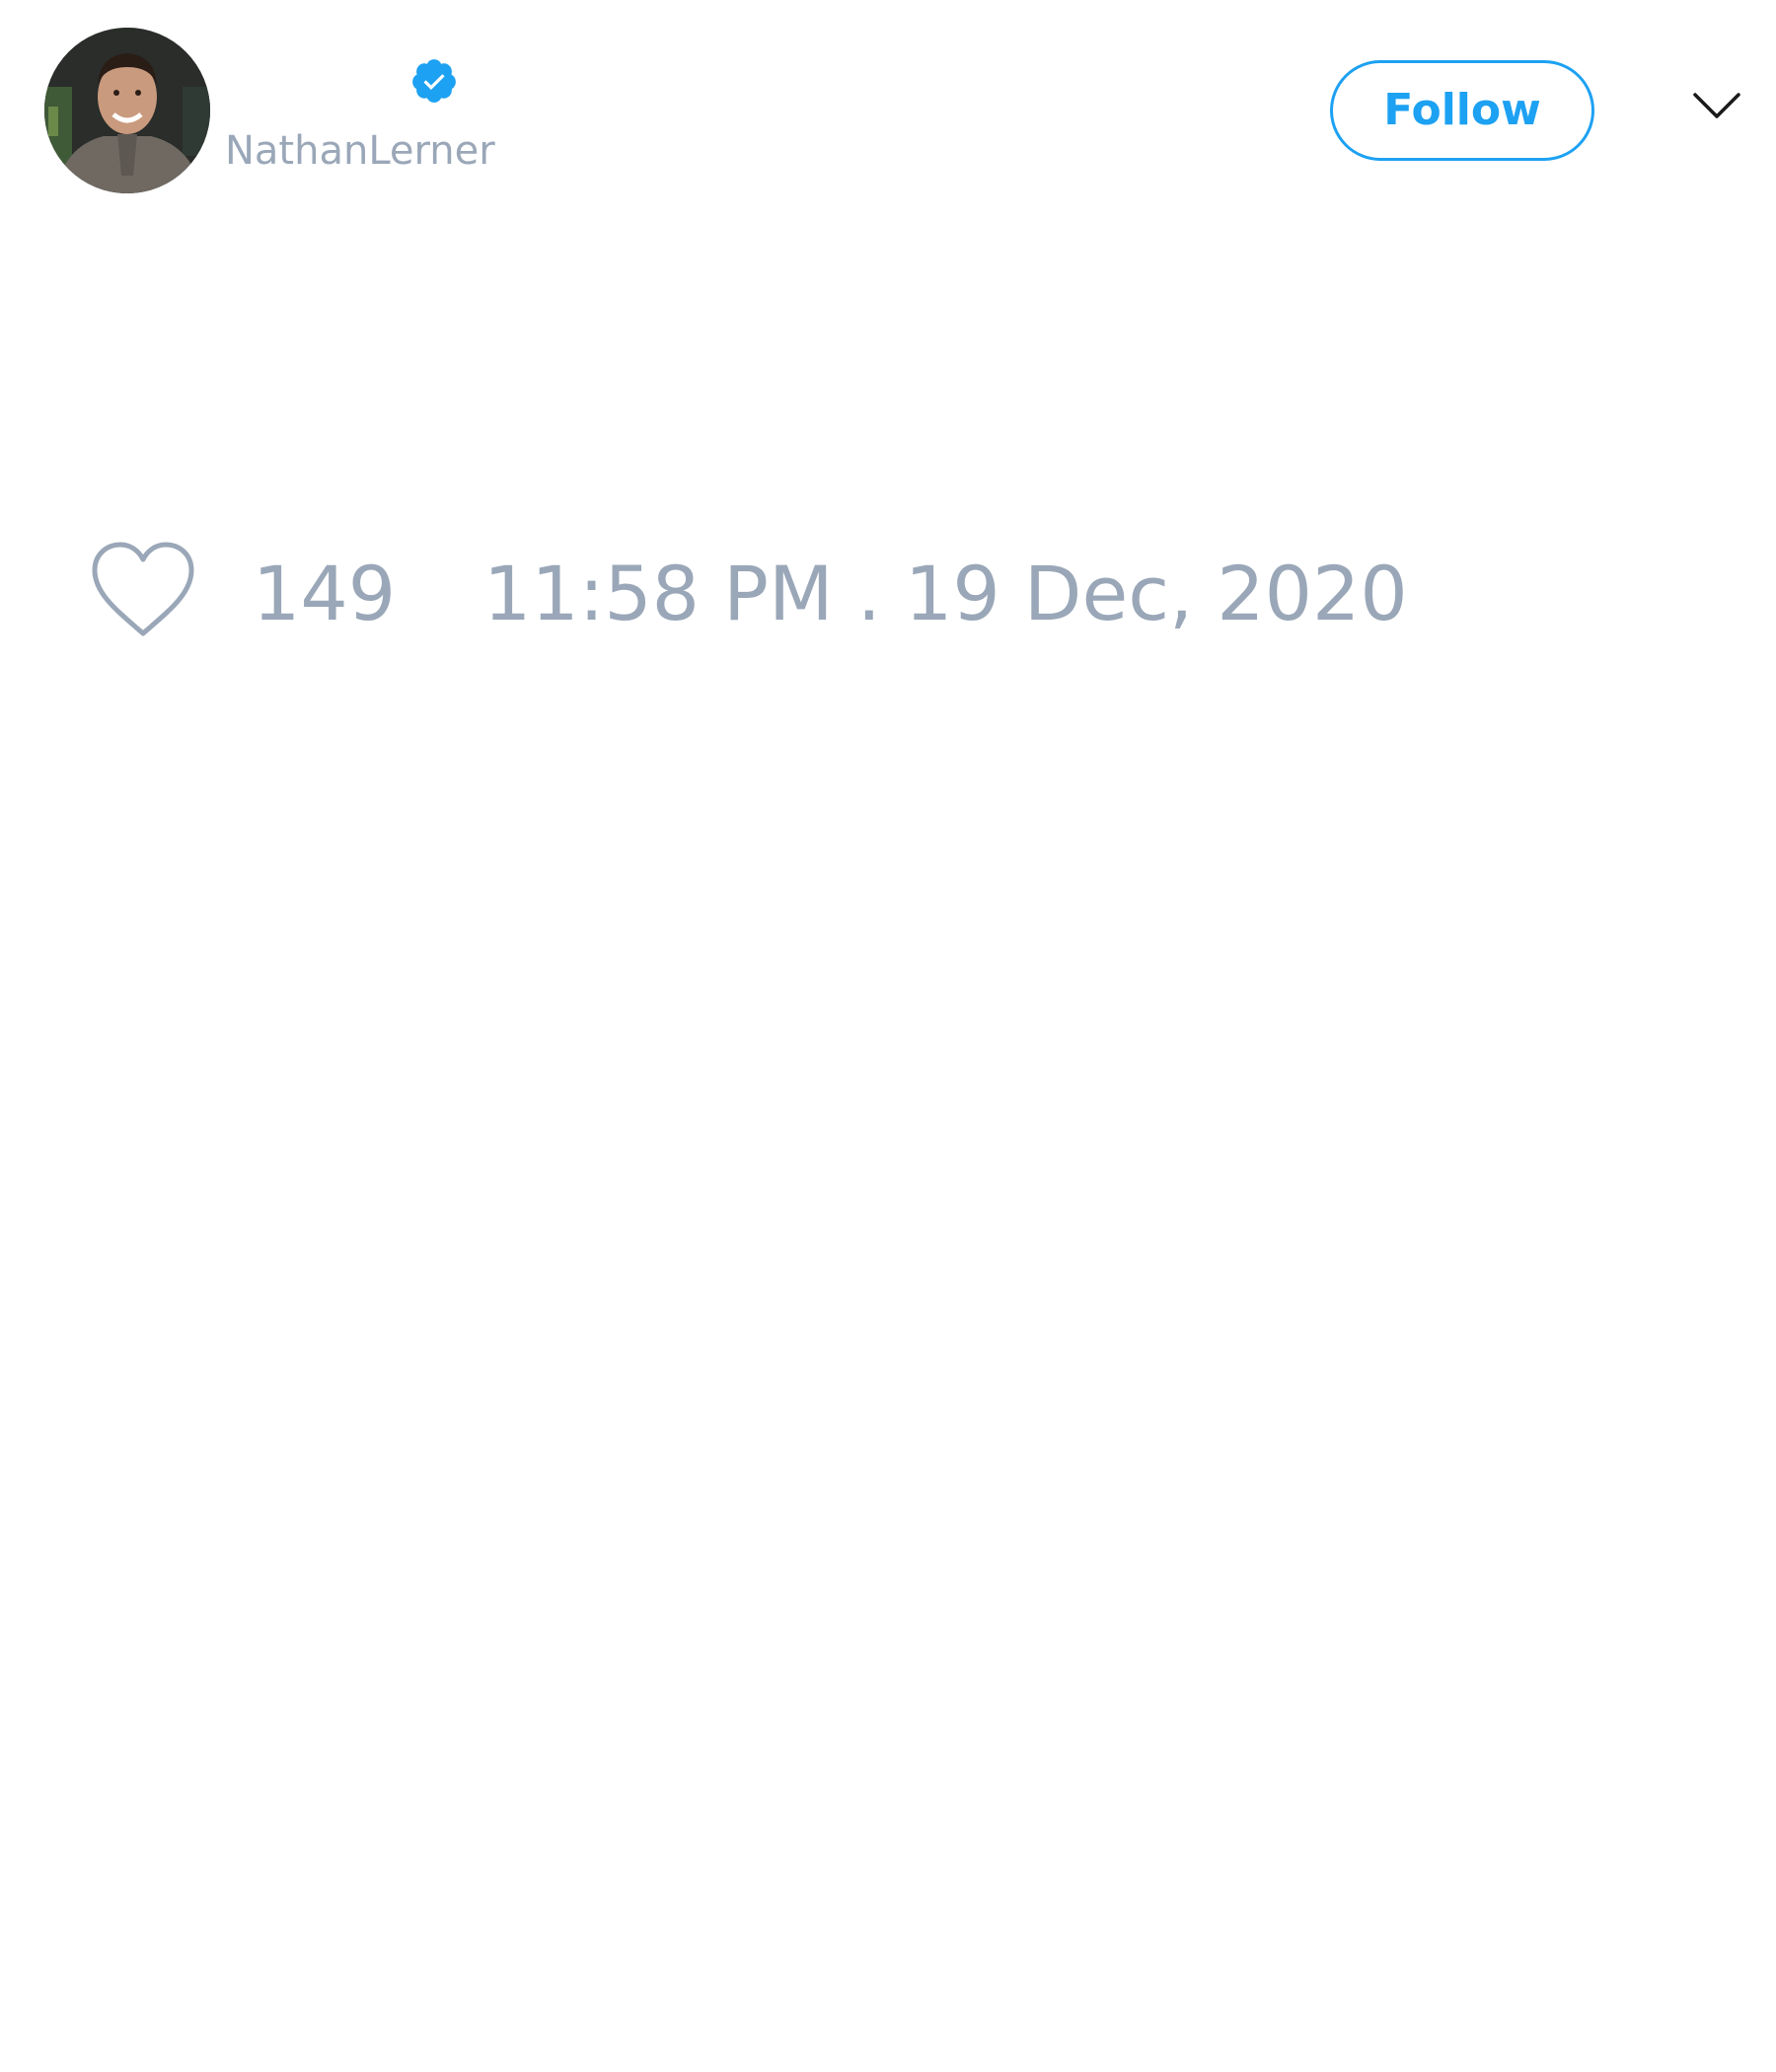 This screenshot has height=2072, width=1776. Describe the element at coordinates (1717, 106) in the screenshot. I see `chevron-down-icon` at that location.